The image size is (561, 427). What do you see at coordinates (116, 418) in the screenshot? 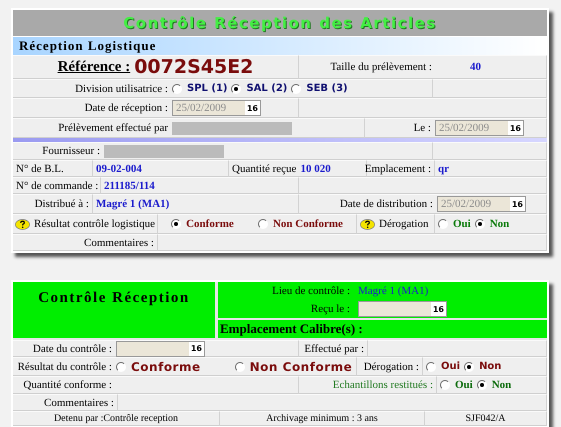
I see `footer-text: Detenu par :Contrôle reception` at bounding box center [116, 418].